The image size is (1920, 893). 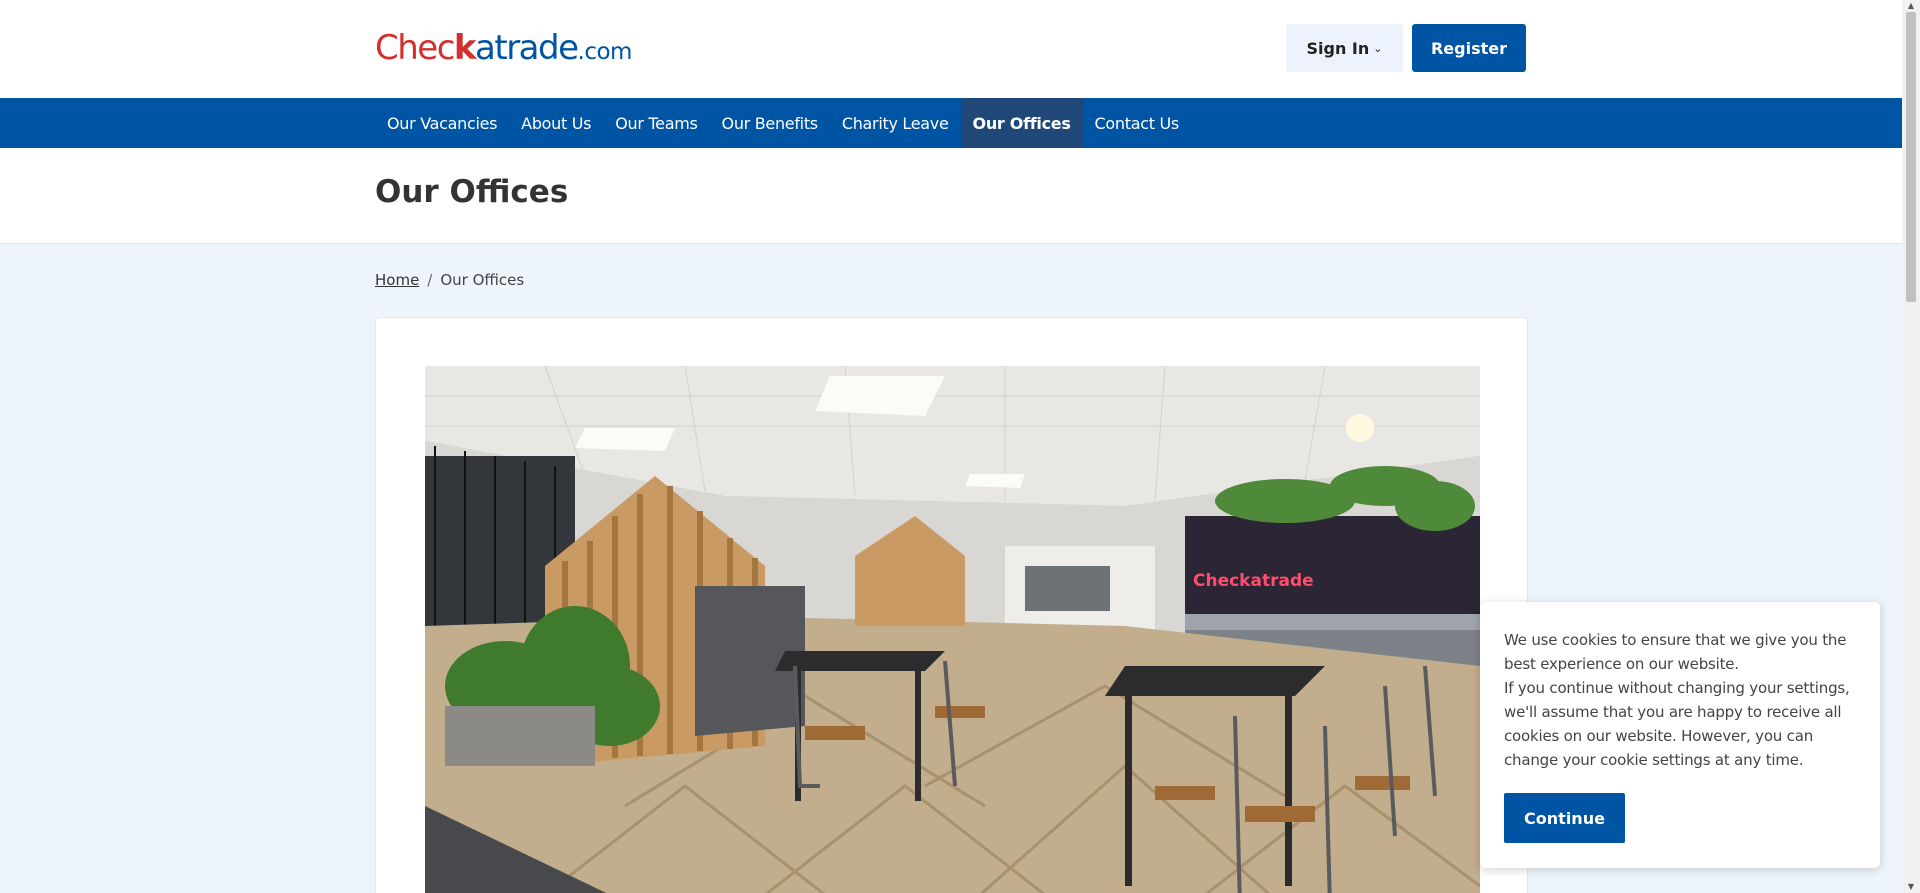 What do you see at coordinates (951, 196) in the screenshot?
I see `page-title-bar: Our Offices` at bounding box center [951, 196].